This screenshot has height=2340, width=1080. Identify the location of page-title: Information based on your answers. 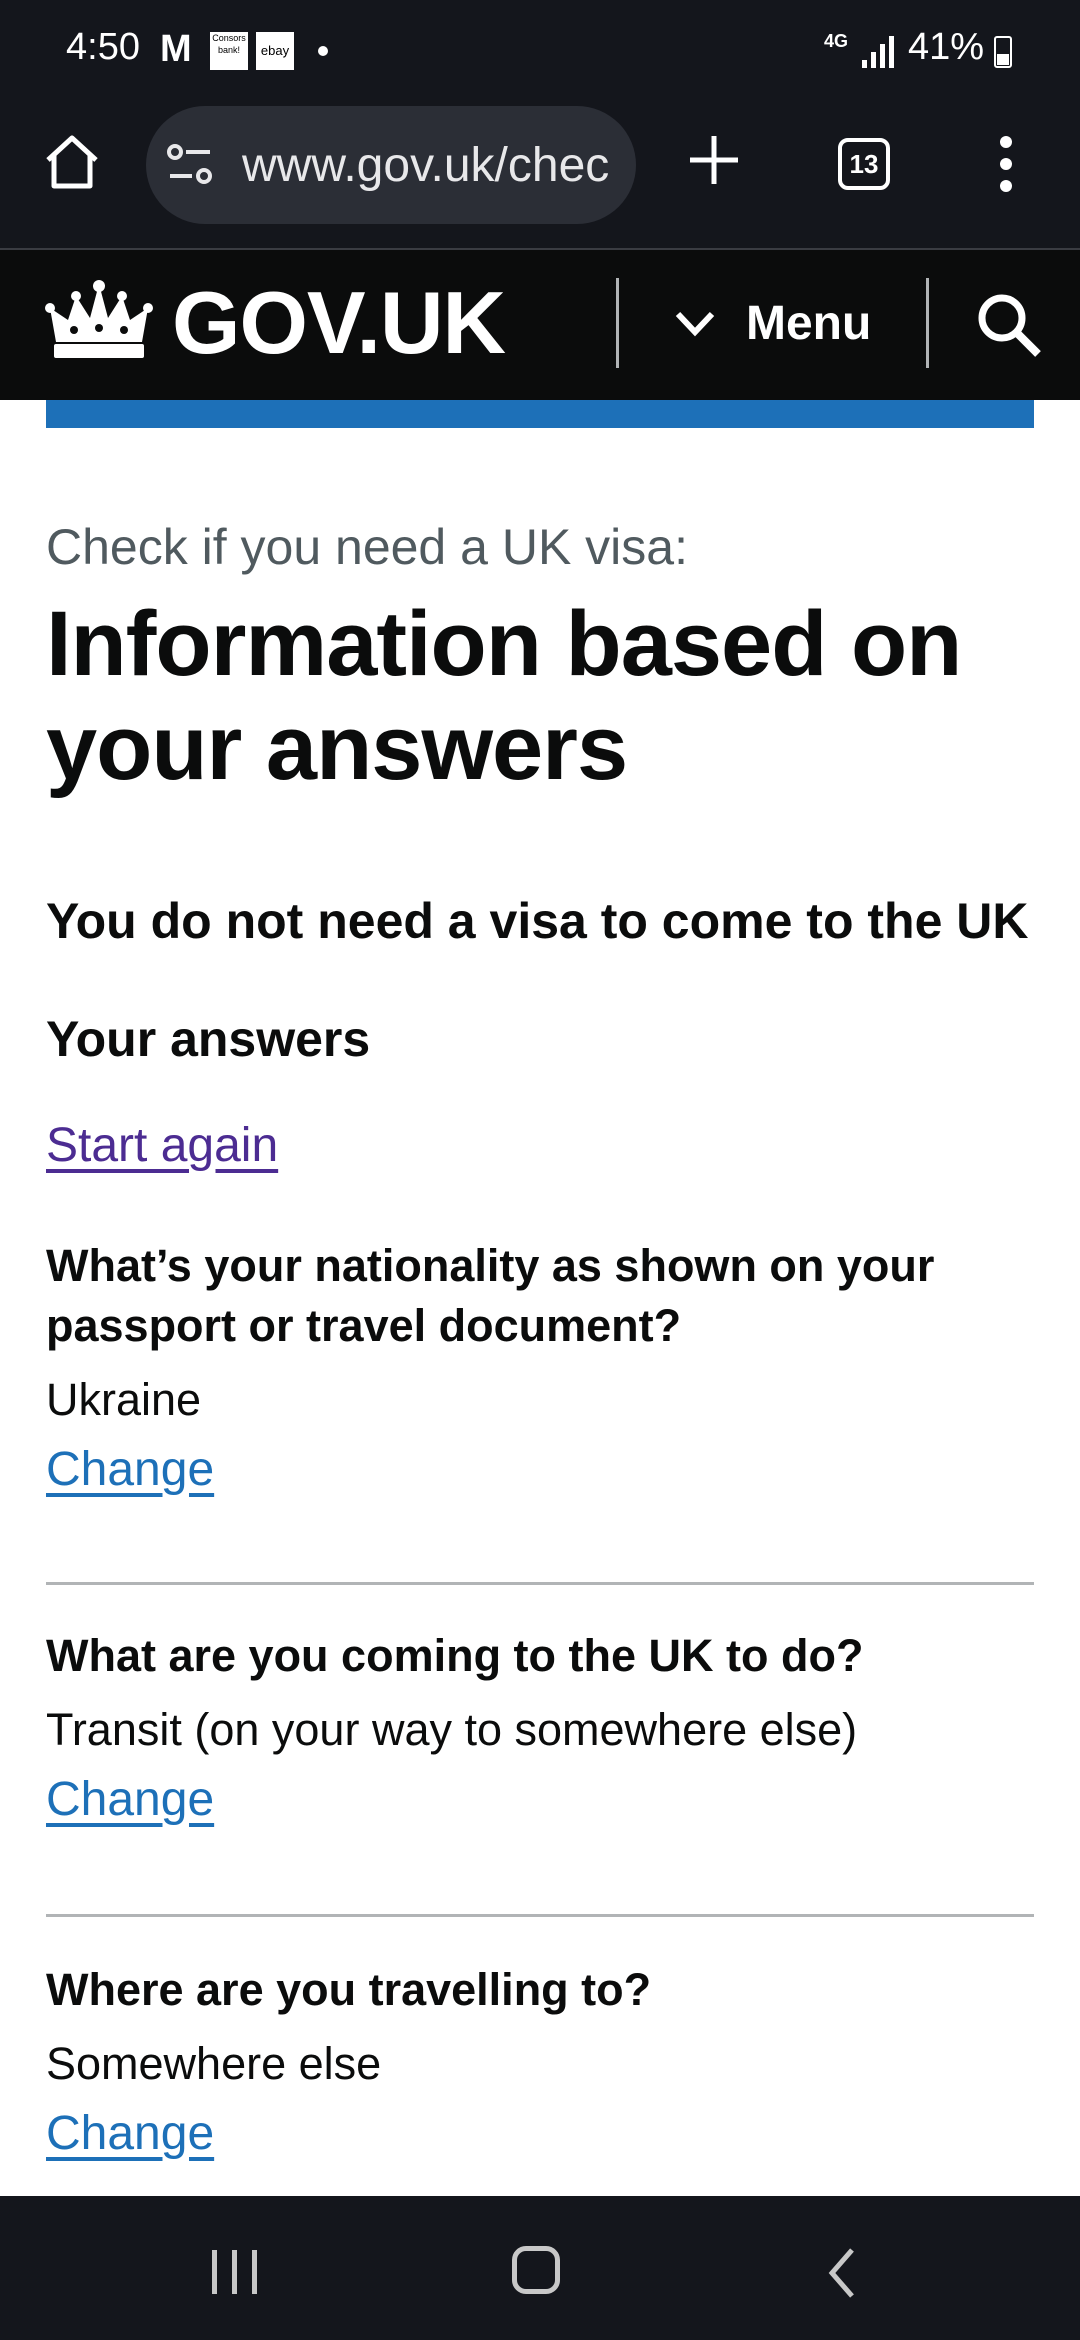
(504, 696).